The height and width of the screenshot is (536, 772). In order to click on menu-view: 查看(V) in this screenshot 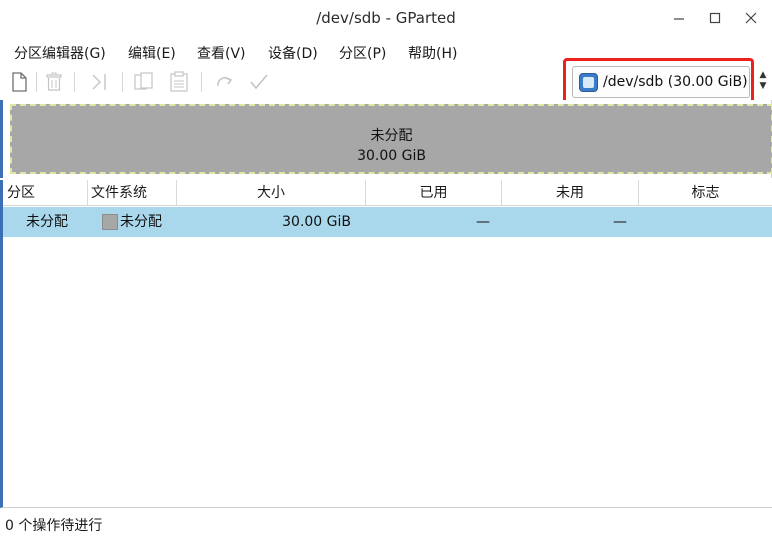, I will do `click(221, 53)`.